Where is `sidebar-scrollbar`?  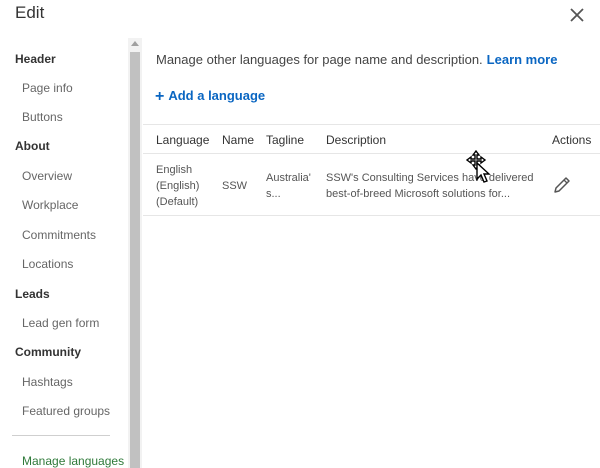 sidebar-scrollbar is located at coordinates (135, 253).